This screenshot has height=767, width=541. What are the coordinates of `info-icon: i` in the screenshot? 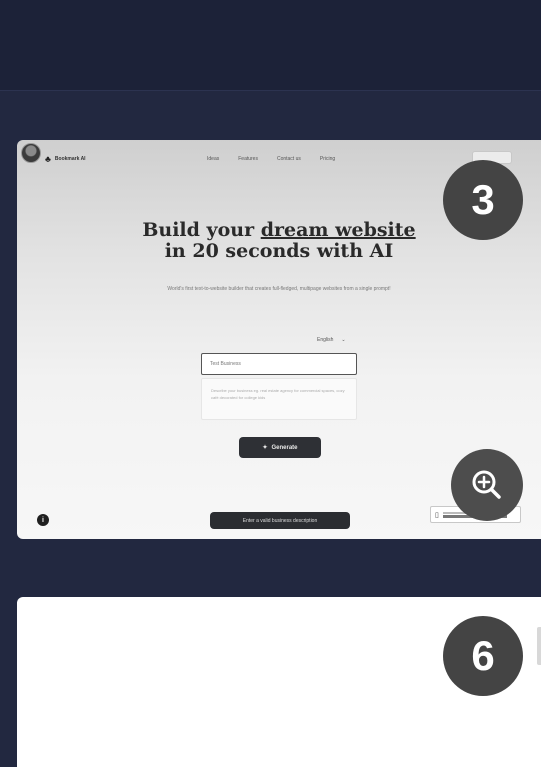 It's located at (43, 520).